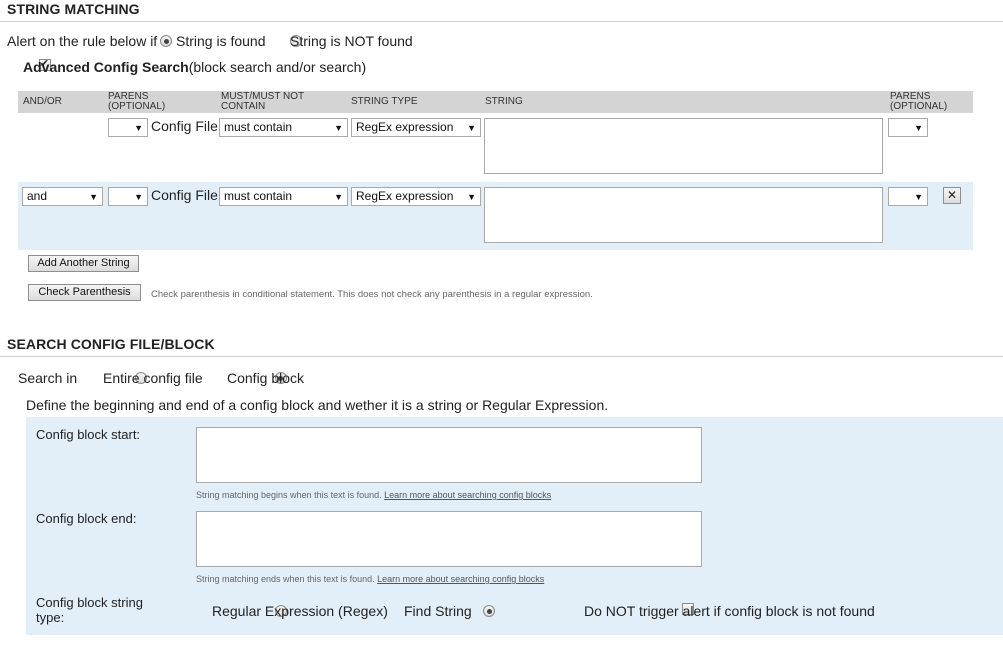 The image size is (1003, 652). I want to click on row1-must-select: must contain ▼, so click(283, 127).